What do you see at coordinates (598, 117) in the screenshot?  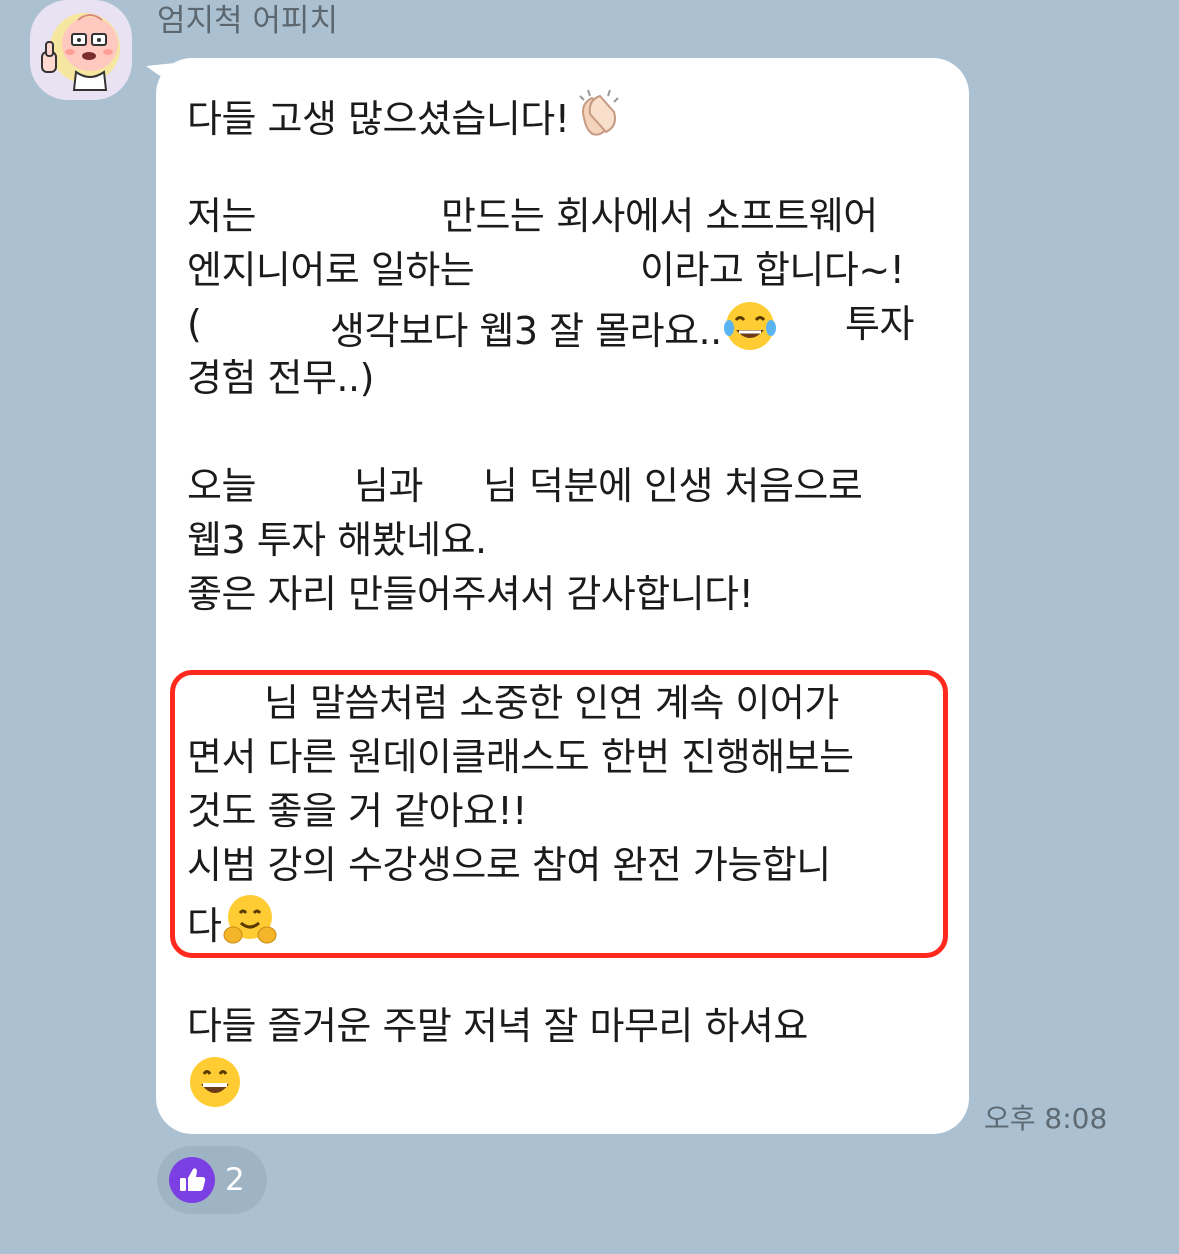 I see `clapping-hands-icon` at bounding box center [598, 117].